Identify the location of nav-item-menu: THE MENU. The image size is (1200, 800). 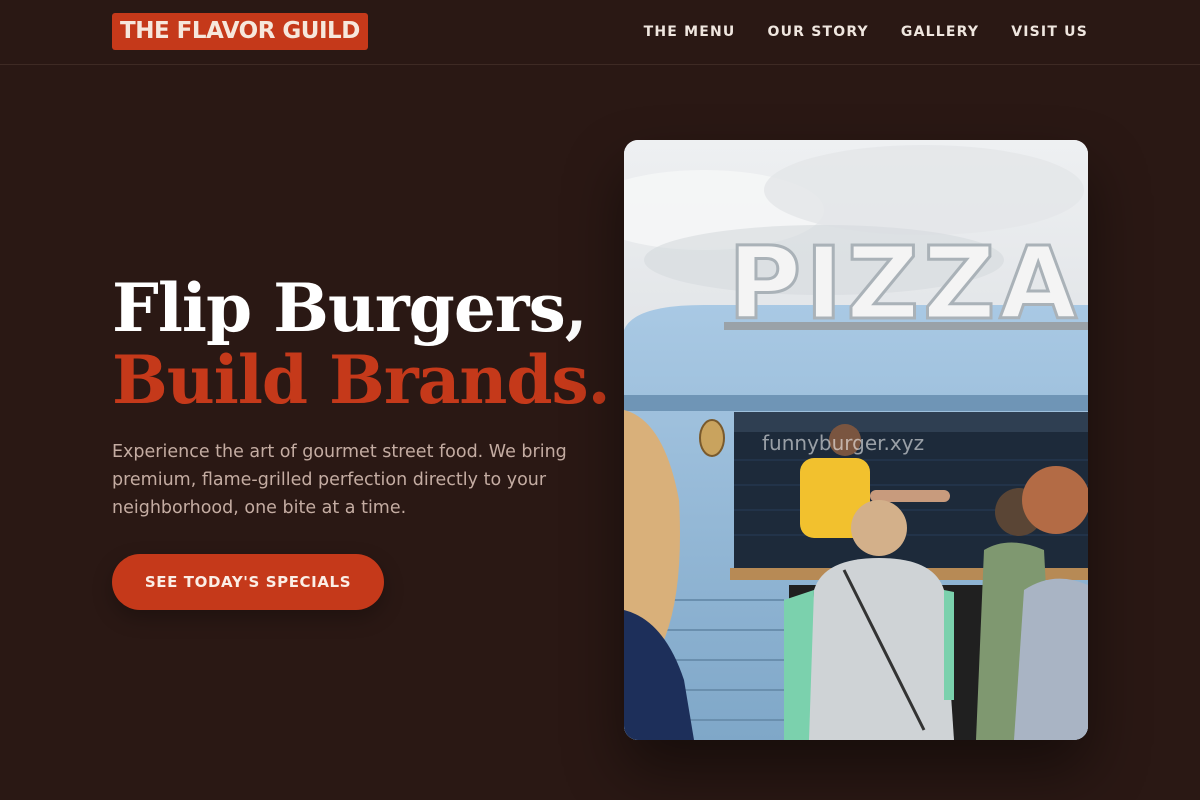
(690, 32).